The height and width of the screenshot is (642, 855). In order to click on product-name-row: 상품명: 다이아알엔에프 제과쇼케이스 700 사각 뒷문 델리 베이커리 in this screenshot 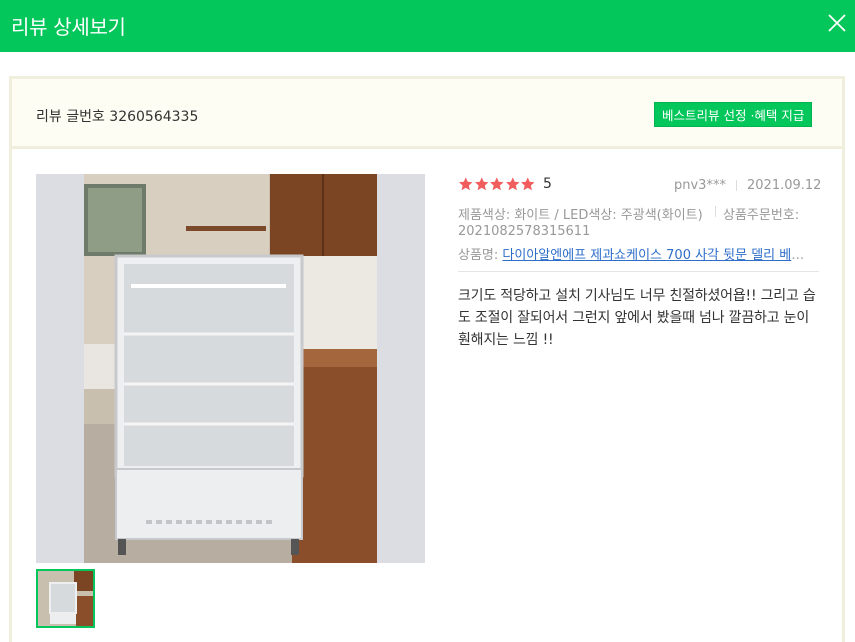, I will do `click(636, 253)`.